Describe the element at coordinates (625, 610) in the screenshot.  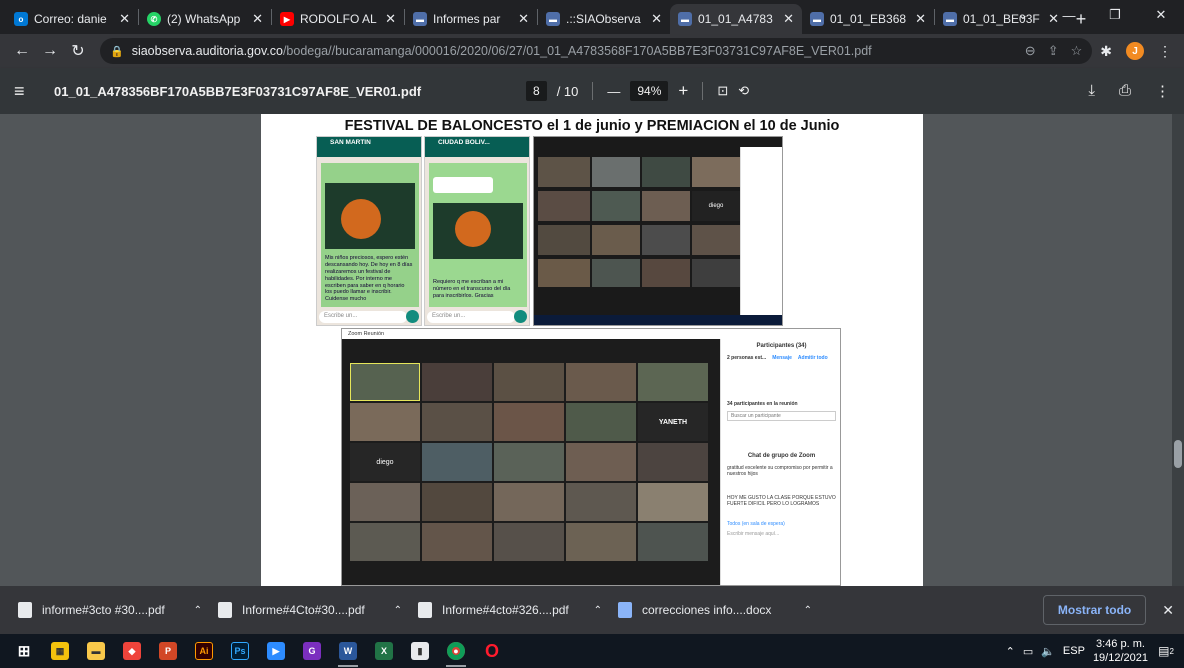
I see `word-file-icon` at that location.